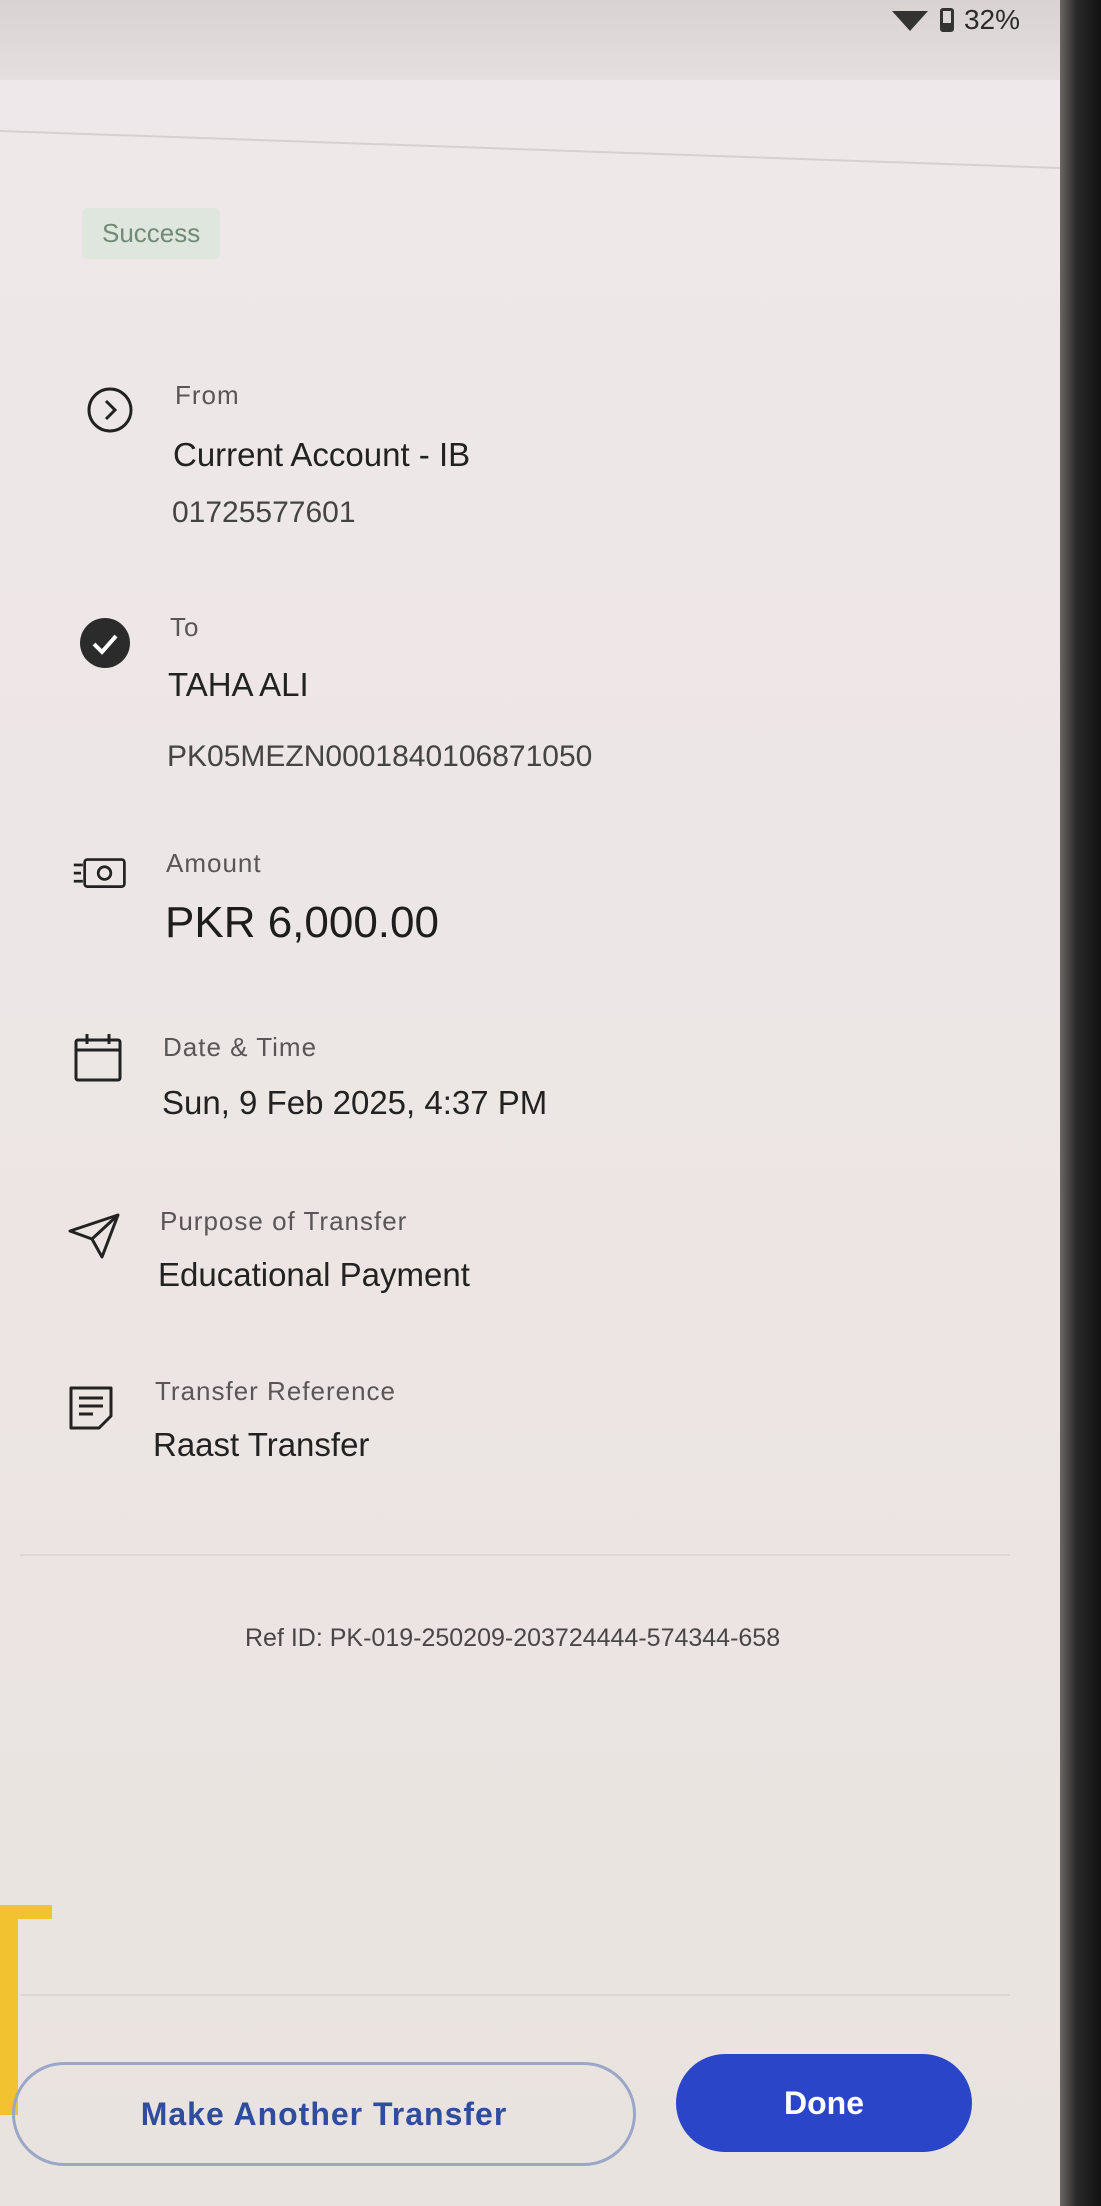  I want to click on reference-label: Transfer Reference, so click(276, 1391).